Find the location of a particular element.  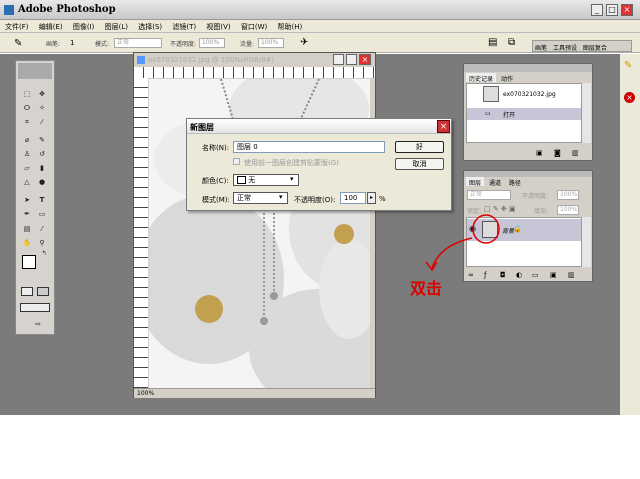

palette-well-icon: ⧉ is located at coordinates (511, 42).